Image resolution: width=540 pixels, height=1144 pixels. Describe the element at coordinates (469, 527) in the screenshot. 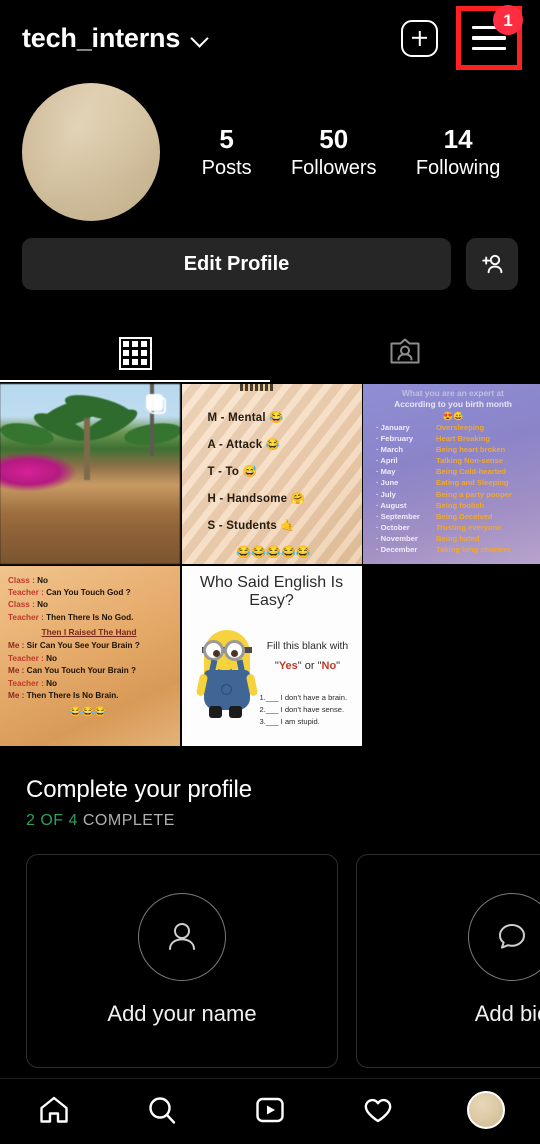

I see `month-trait: Trusting everyone` at that location.